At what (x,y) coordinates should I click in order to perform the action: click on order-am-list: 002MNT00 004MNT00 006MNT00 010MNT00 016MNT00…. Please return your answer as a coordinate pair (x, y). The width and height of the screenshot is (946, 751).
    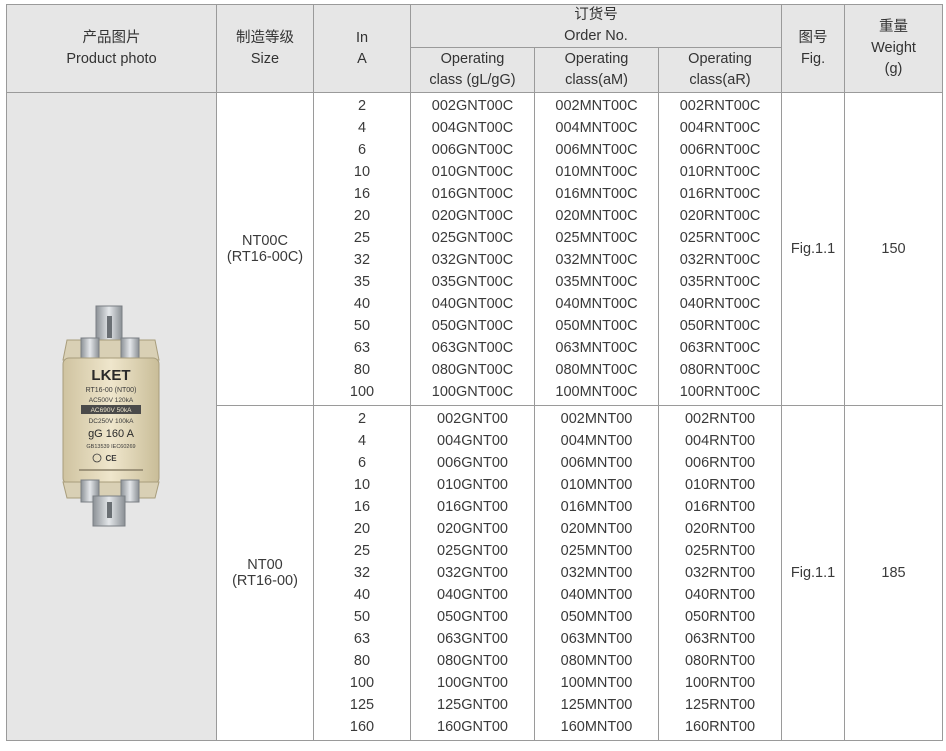
    Looking at the image, I should click on (596, 573).